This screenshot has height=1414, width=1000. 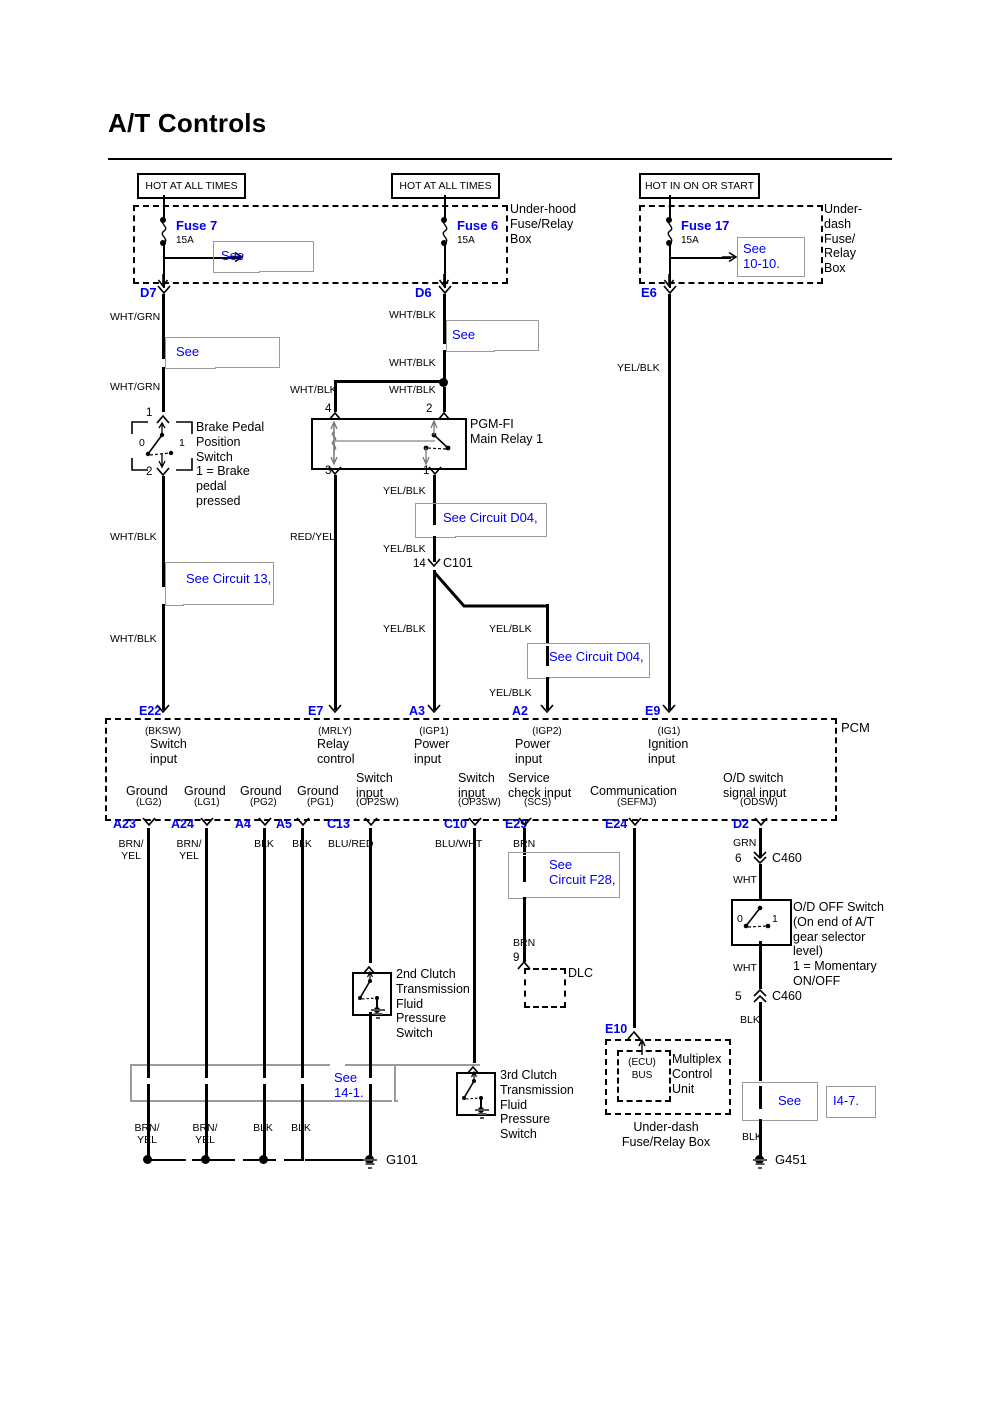 I want to click on od-switch-pos-0: 0, so click(x=740, y=919).